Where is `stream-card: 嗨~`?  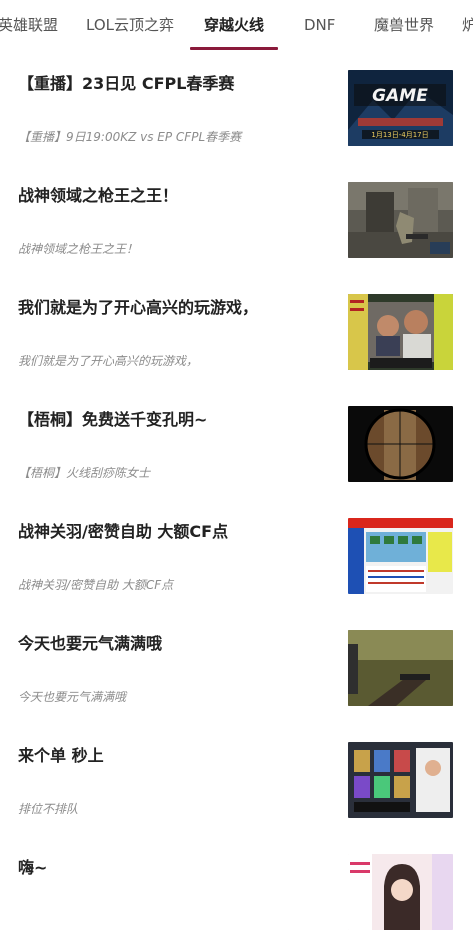 stream-card: 嗨~ is located at coordinates (236, 892).